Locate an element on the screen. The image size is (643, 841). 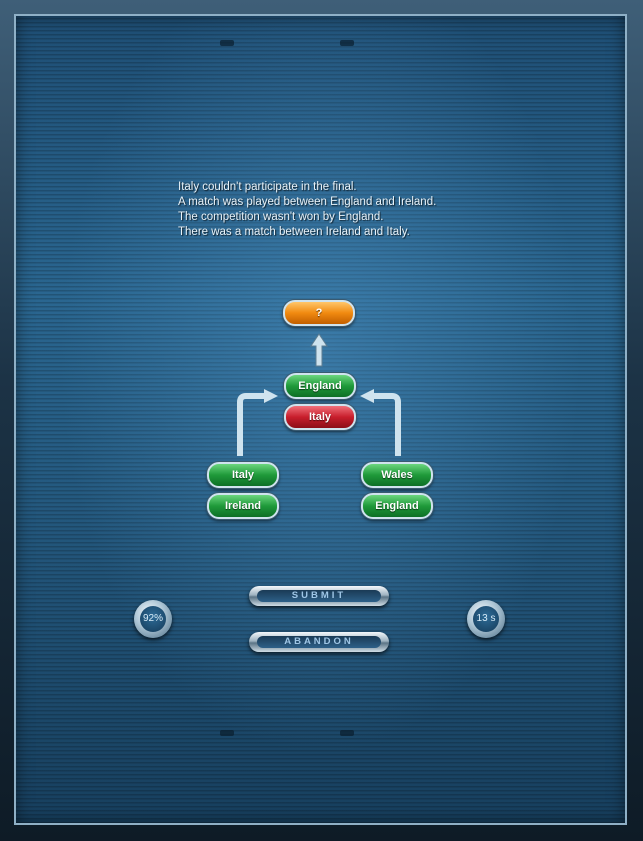
final-team-england: England is located at coordinates (320, 386).